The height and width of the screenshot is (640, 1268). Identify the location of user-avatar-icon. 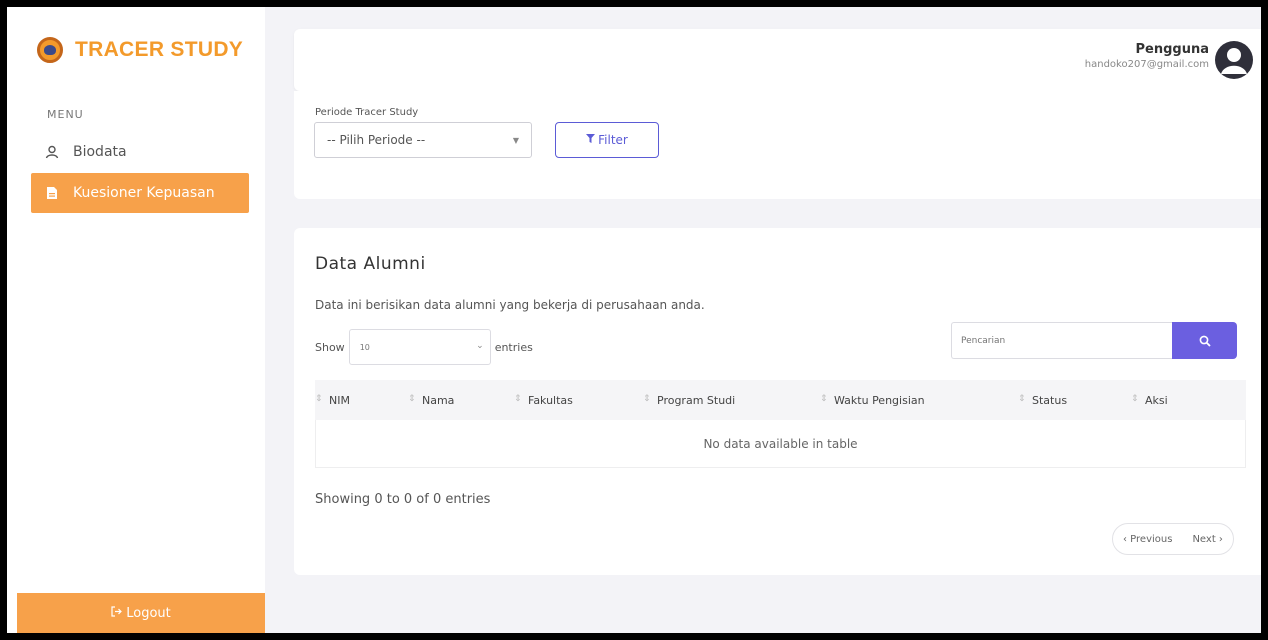
(1234, 61).